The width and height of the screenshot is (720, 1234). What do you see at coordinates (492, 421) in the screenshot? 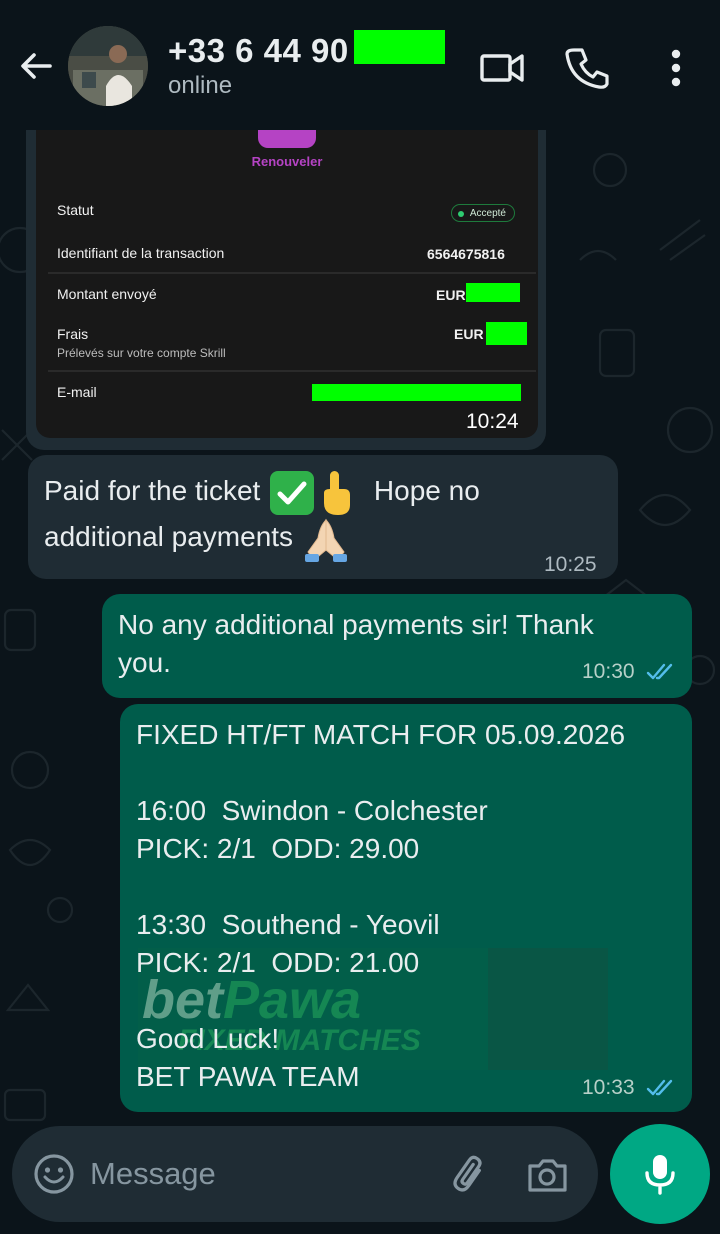
I see `message-time: 10:24` at bounding box center [492, 421].